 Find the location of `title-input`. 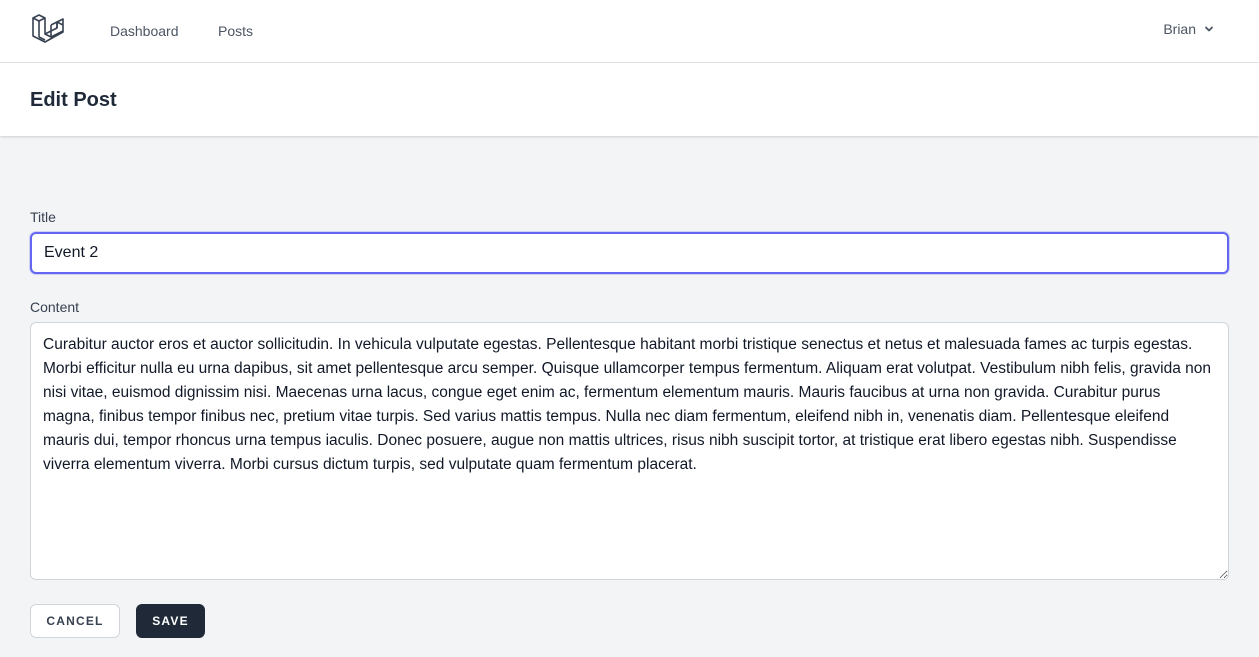

title-input is located at coordinates (629, 253).